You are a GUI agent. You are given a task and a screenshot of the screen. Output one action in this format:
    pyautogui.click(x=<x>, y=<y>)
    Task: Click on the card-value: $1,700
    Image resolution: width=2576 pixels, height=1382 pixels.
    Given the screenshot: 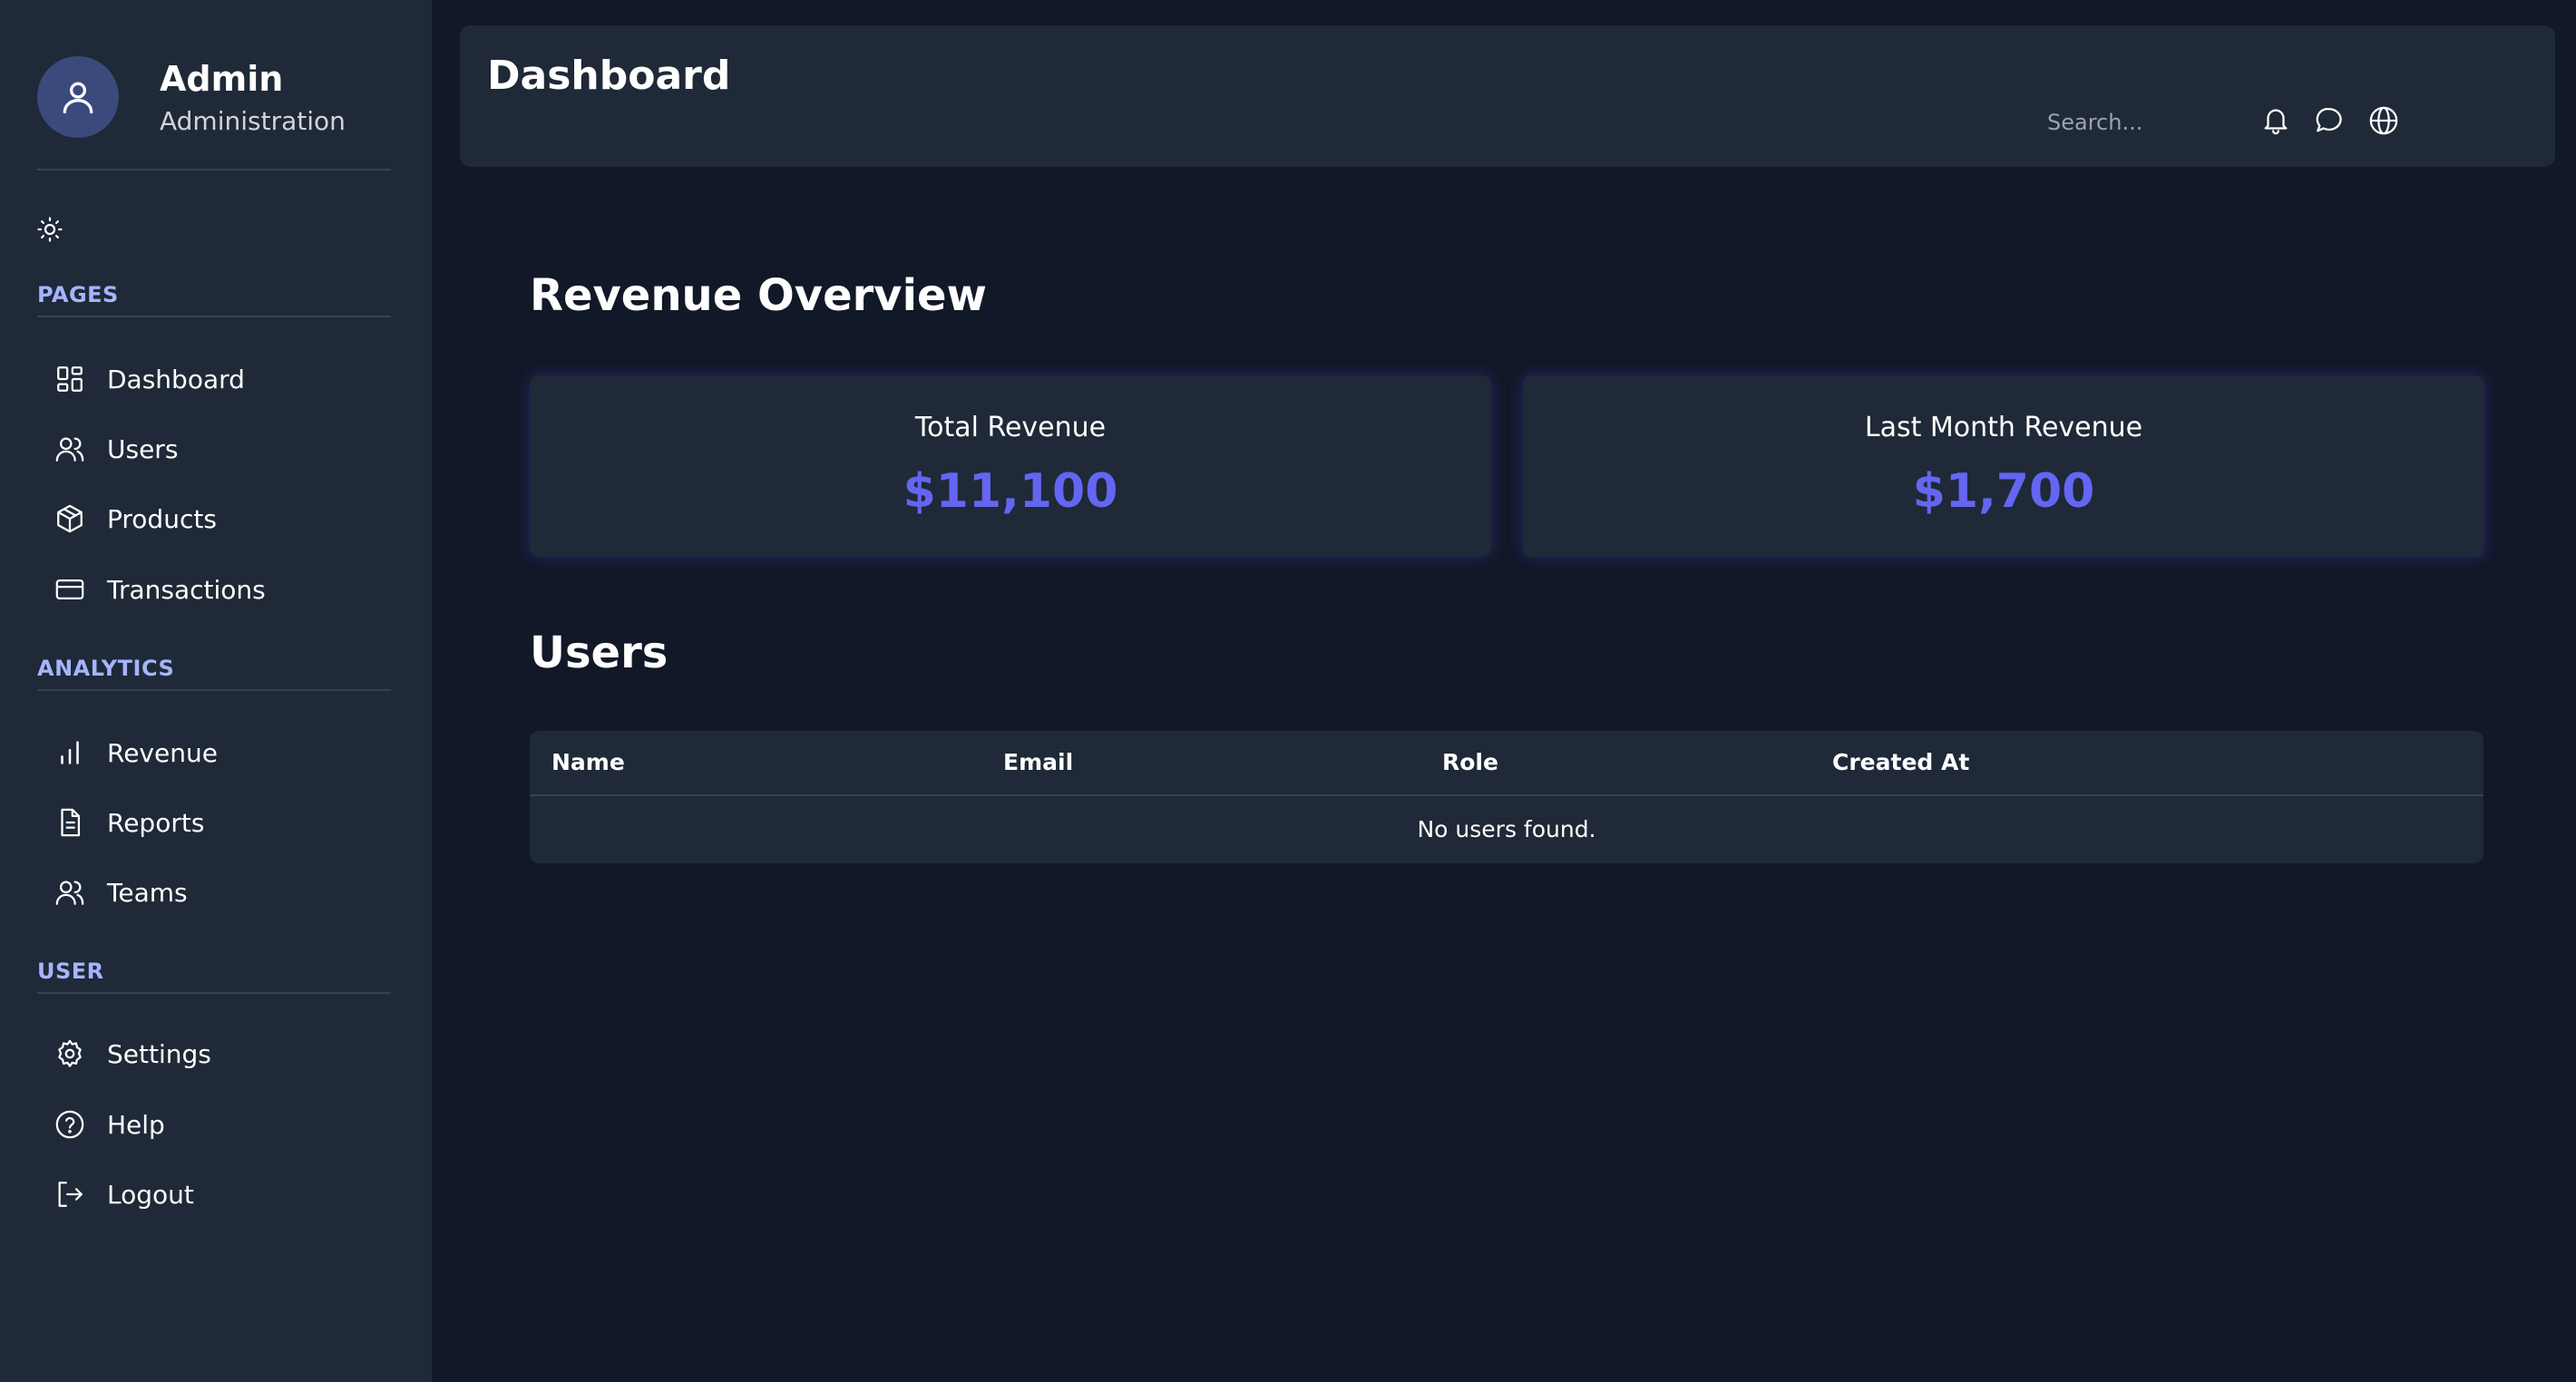 What is the action you would take?
    pyautogui.click(x=2003, y=491)
    